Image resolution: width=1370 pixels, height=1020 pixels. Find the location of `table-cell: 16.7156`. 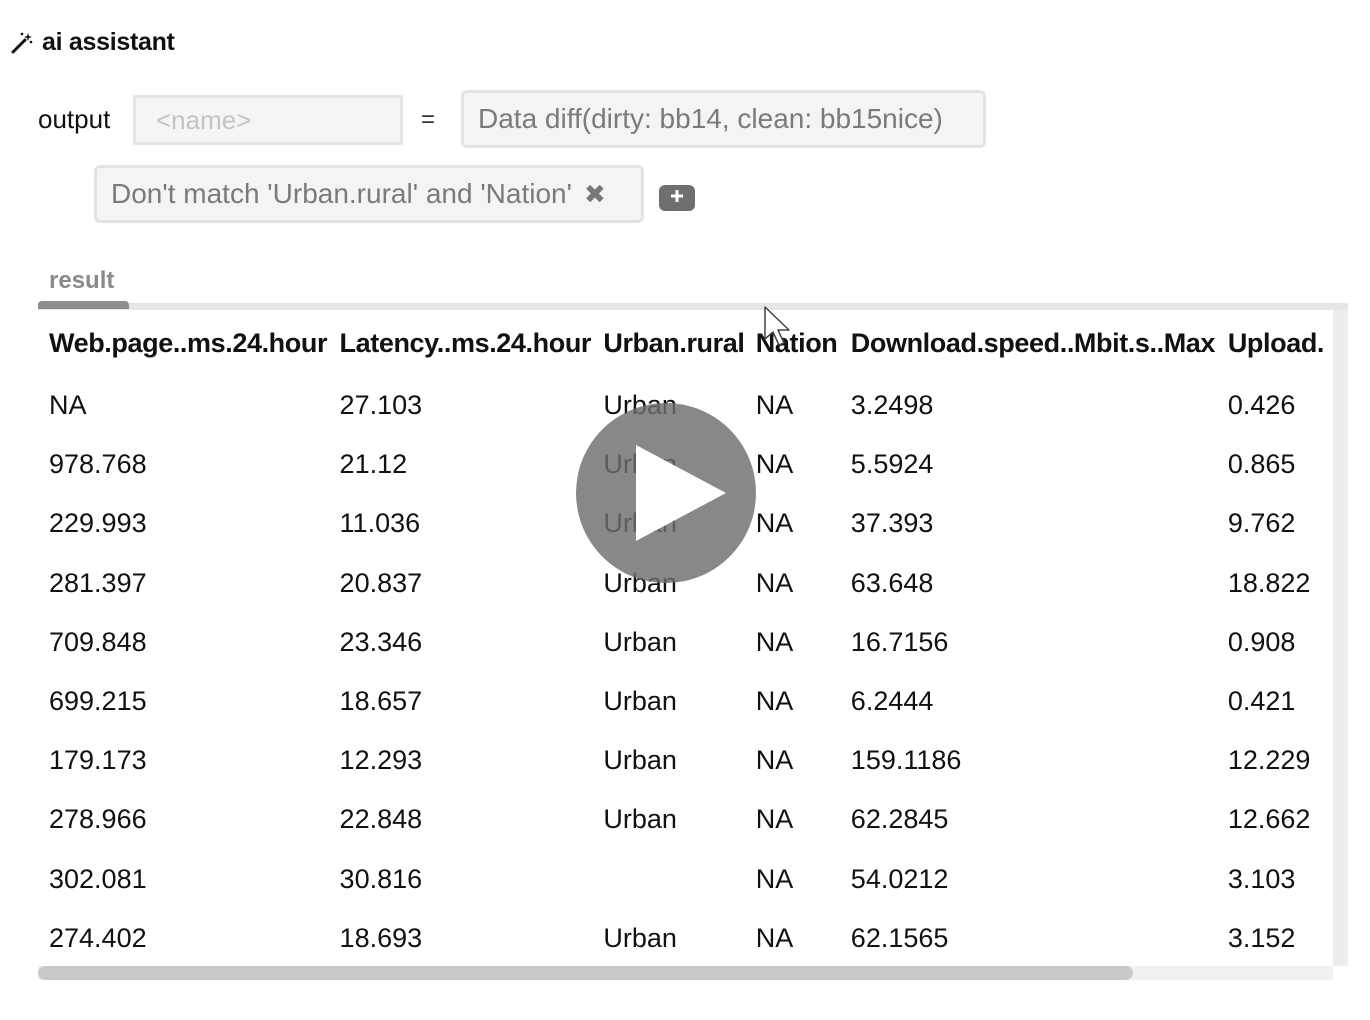

table-cell: 16.7156 is located at coordinates (899, 641).